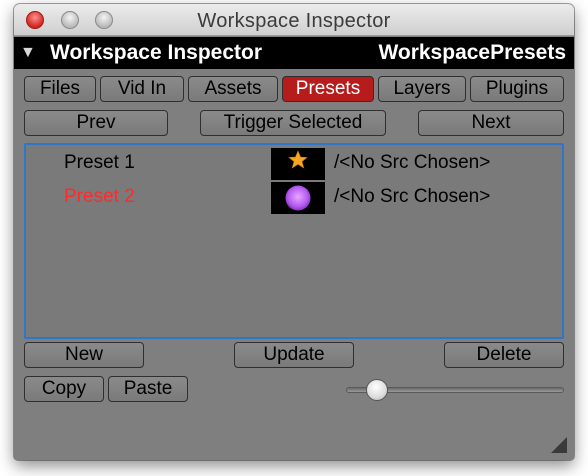  Describe the element at coordinates (472, 52) in the screenshot. I see `header-section-label: WorkspacePresets` at that location.